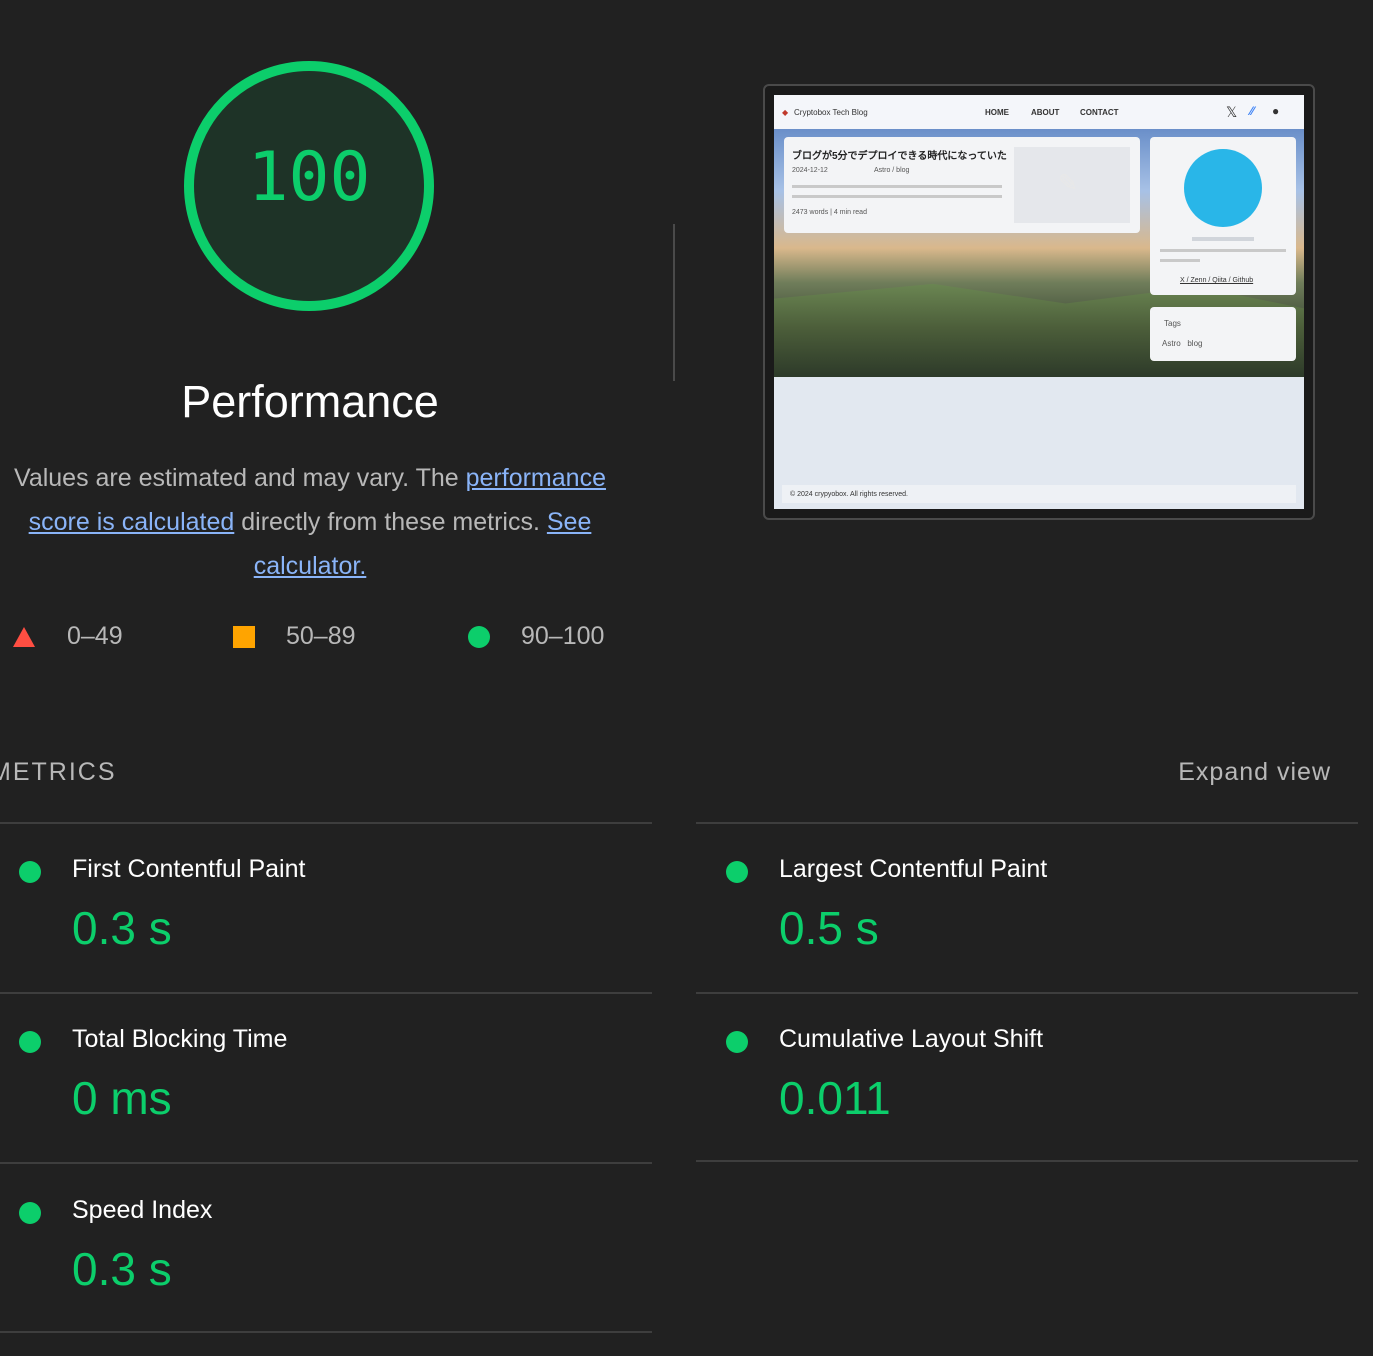 Image resolution: width=1373 pixels, height=1356 pixels. Describe the element at coordinates (1099, 112) in the screenshot. I see `nav-contact: CONTACT` at that location.